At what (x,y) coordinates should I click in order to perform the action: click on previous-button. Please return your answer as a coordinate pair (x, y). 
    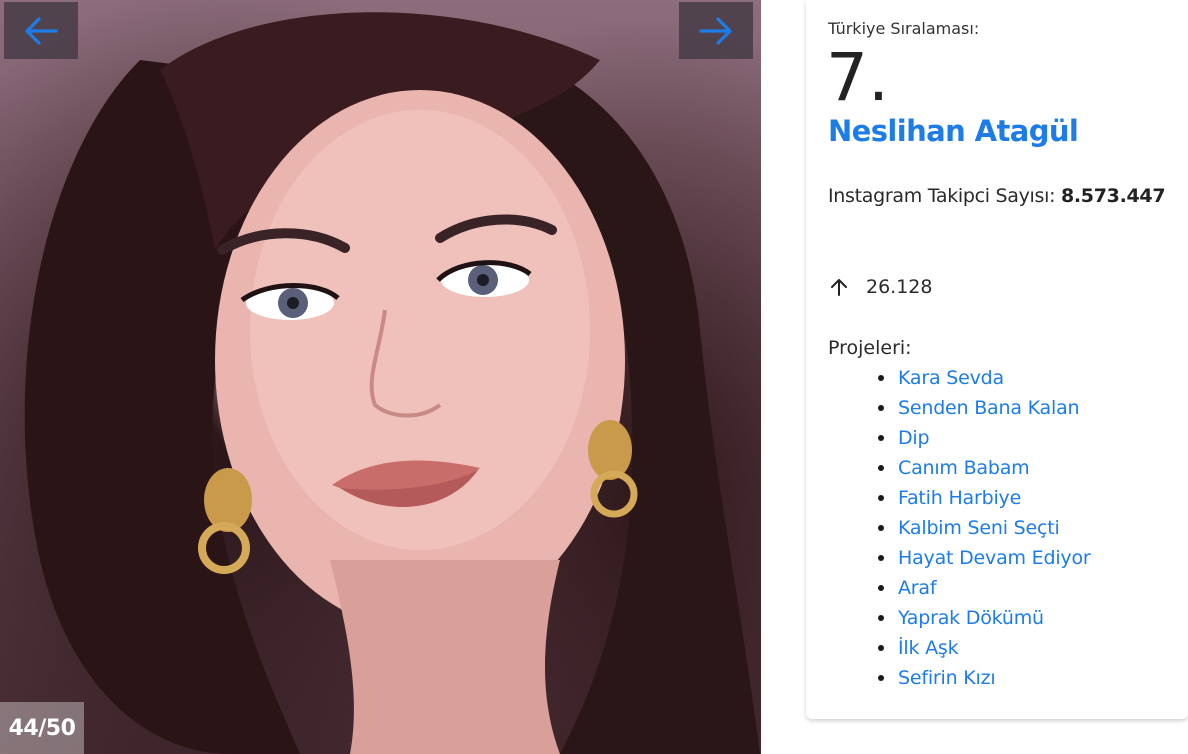
    Looking at the image, I should click on (41, 30).